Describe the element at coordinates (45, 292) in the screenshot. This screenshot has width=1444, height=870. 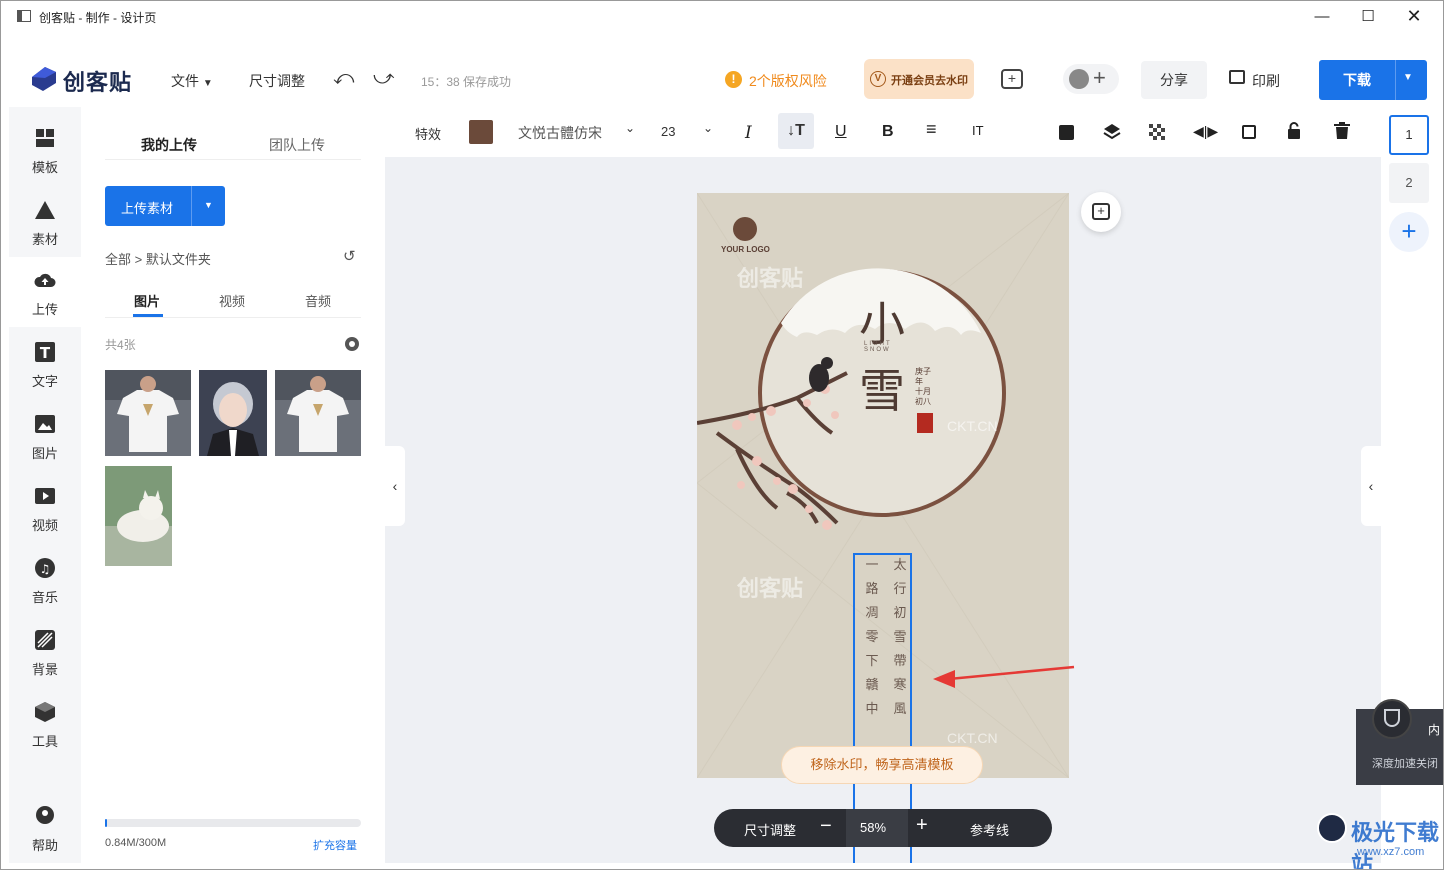
I see `rail-item-upload: 上传` at that location.